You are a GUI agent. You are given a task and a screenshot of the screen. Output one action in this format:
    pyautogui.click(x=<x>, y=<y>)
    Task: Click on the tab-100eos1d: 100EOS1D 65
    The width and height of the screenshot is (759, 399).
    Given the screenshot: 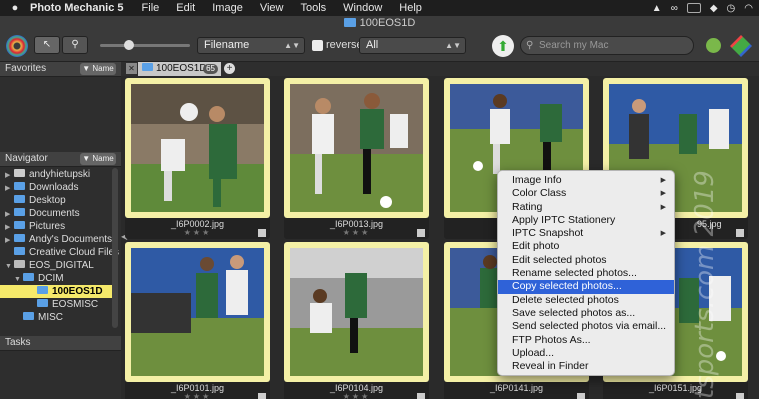 What is the action you would take?
    pyautogui.click(x=179, y=69)
    